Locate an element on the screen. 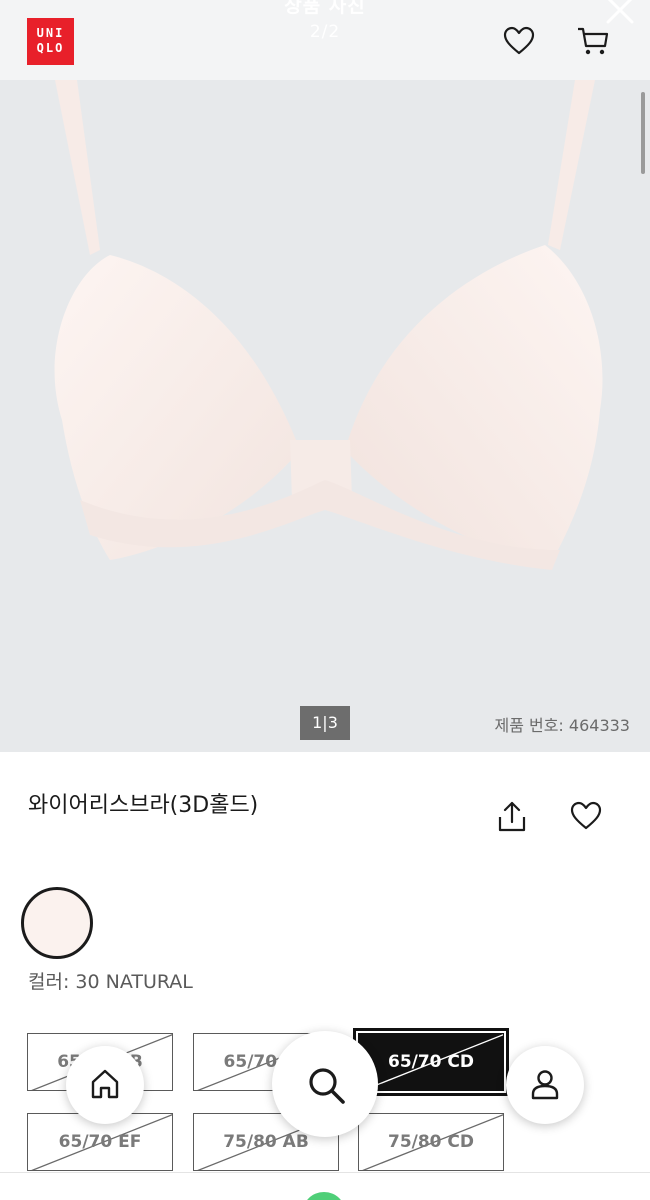  home-icon is located at coordinates (105, 1084).